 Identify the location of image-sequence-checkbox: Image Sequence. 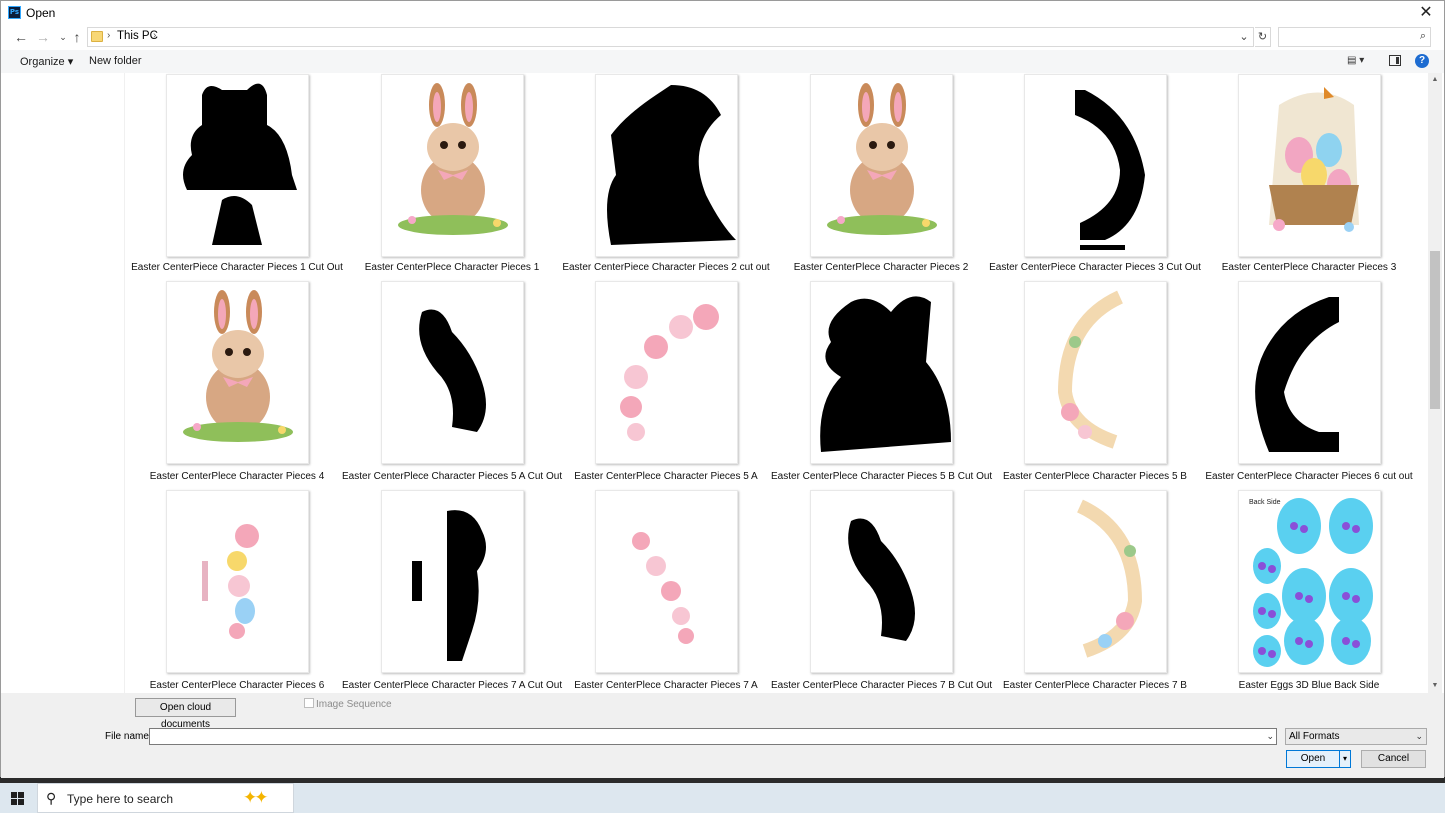
(348, 704).